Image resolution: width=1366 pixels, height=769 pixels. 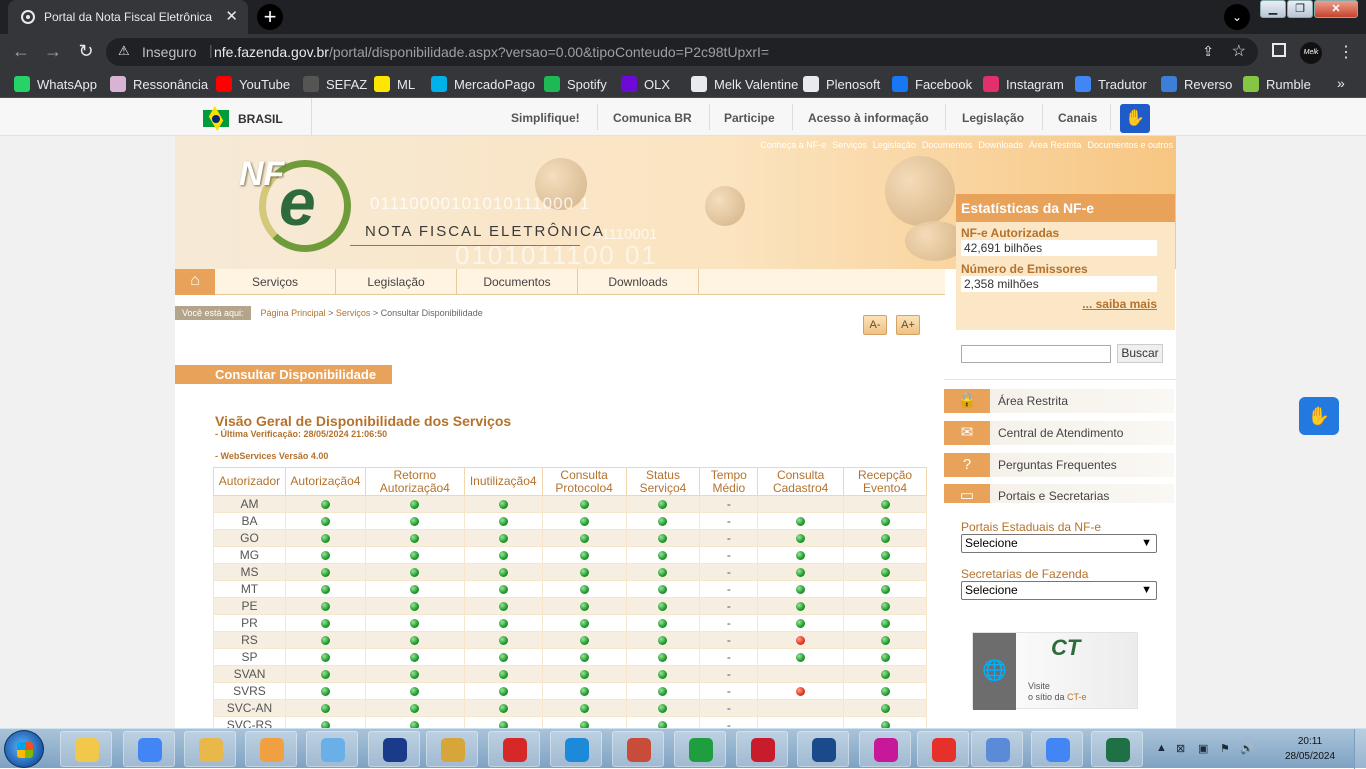 What do you see at coordinates (169, 52) in the screenshot?
I see `insecure-label: Inseguro` at bounding box center [169, 52].